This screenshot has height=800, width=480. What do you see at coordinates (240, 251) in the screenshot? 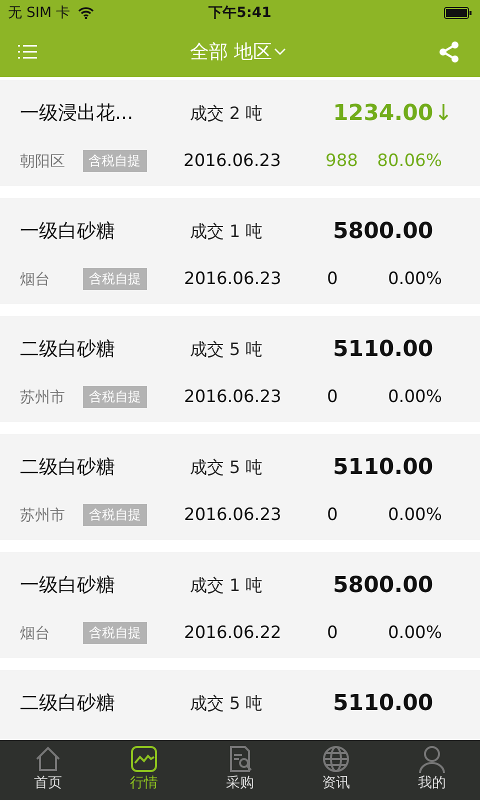
I see `quote-card: 一级白砂糖 成交 1 吨 5800.00 烟台 含税自提 2016.06.23 0 0.00%` at bounding box center [240, 251].